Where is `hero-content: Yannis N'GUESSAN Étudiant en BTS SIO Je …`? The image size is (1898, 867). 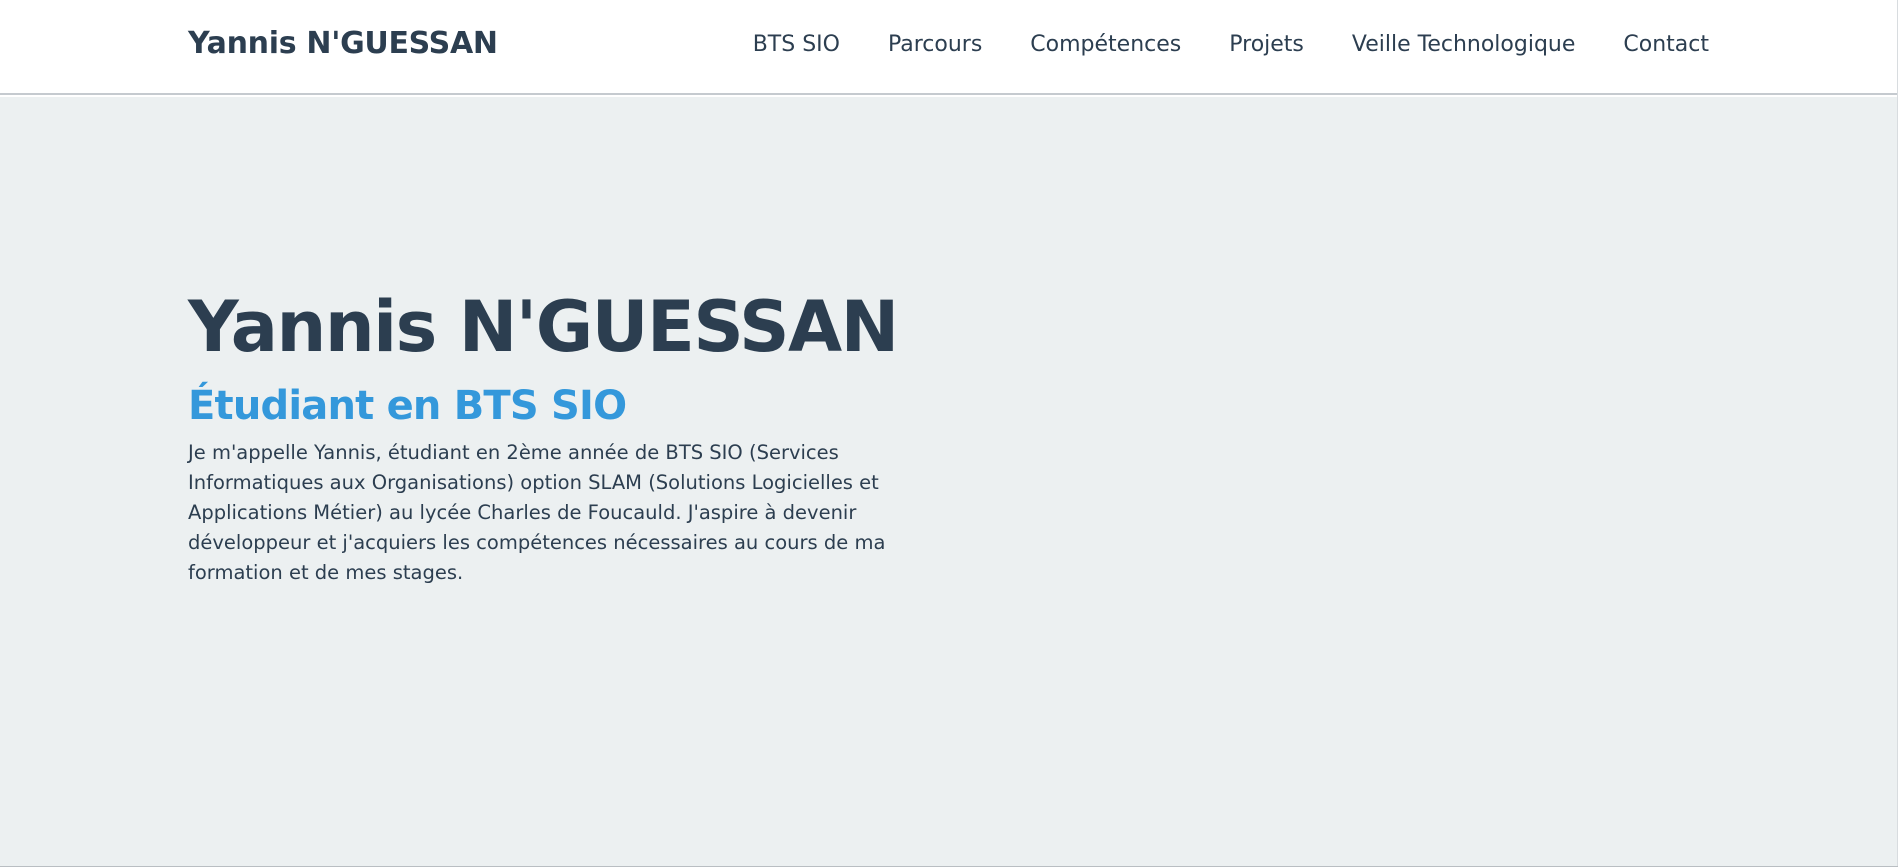
hero-content: Yannis N'GUESSAN Étudiant en BTS SIO Je … is located at coordinates (558, 437).